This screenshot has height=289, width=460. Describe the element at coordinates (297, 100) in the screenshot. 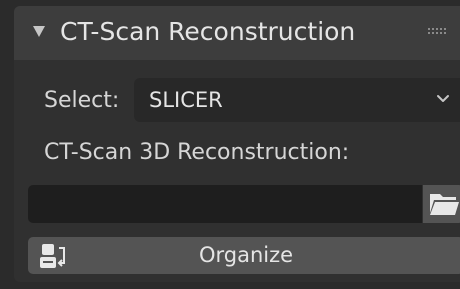

I see `select-dropdown: SLICER` at that location.